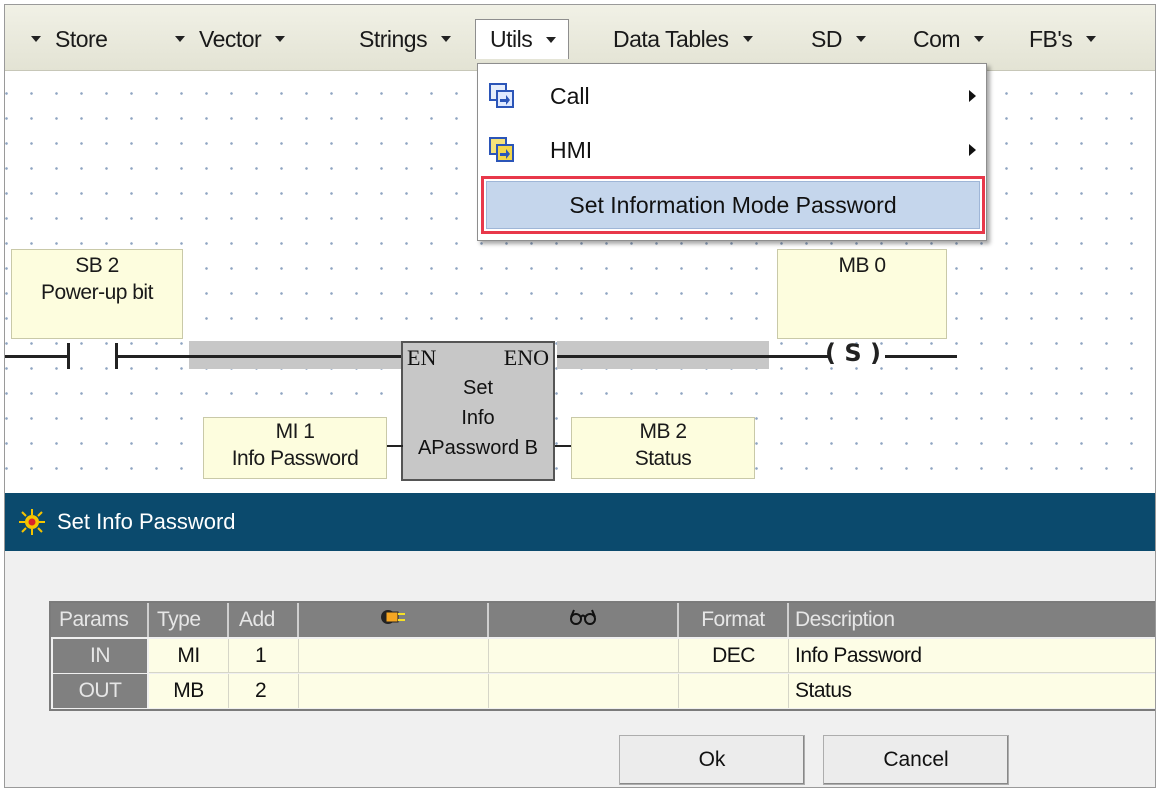 The width and height of the screenshot is (1160, 792). Describe the element at coordinates (502, 96) in the screenshot. I see `call-icon` at that location.